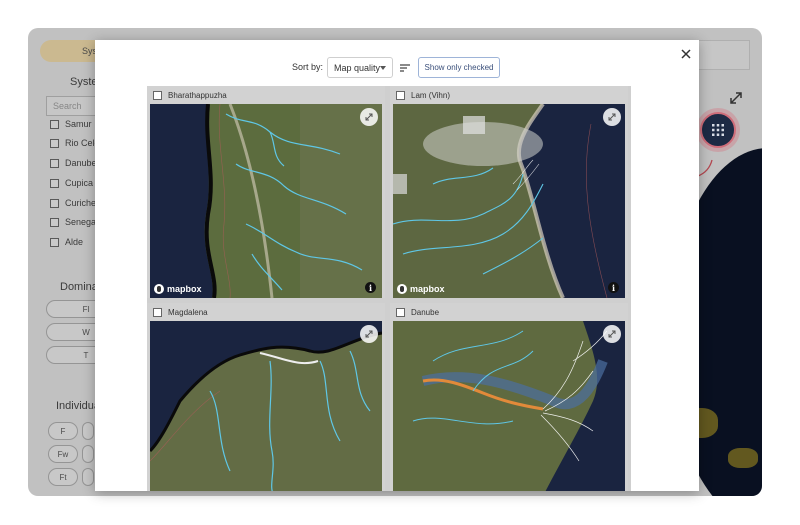  Describe the element at coordinates (383, 68) in the screenshot. I see `caret-down-icon` at that location.